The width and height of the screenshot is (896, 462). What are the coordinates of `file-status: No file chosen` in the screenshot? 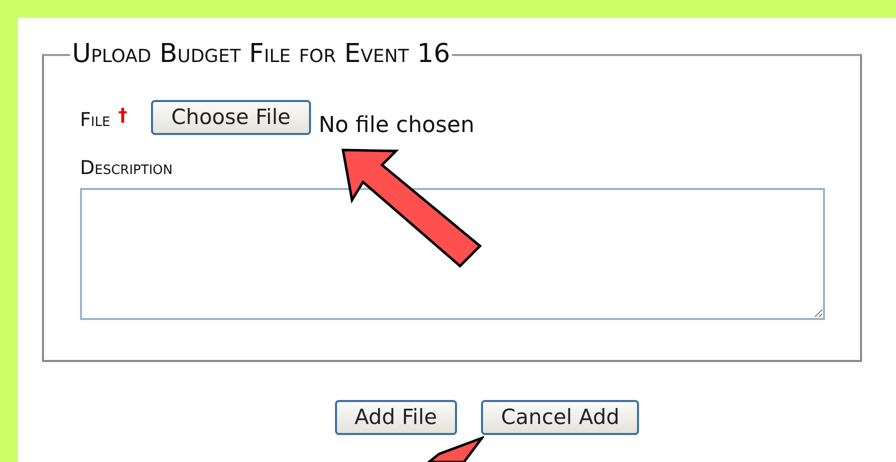 It's located at (396, 126).